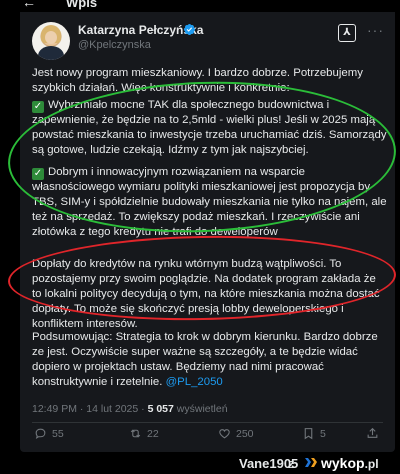 The image size is (400, 474). What do you see at coordinates (29, 5) in the screenshot?
I see `back-arrow-icon: ←` at bounding box center [29, 5].